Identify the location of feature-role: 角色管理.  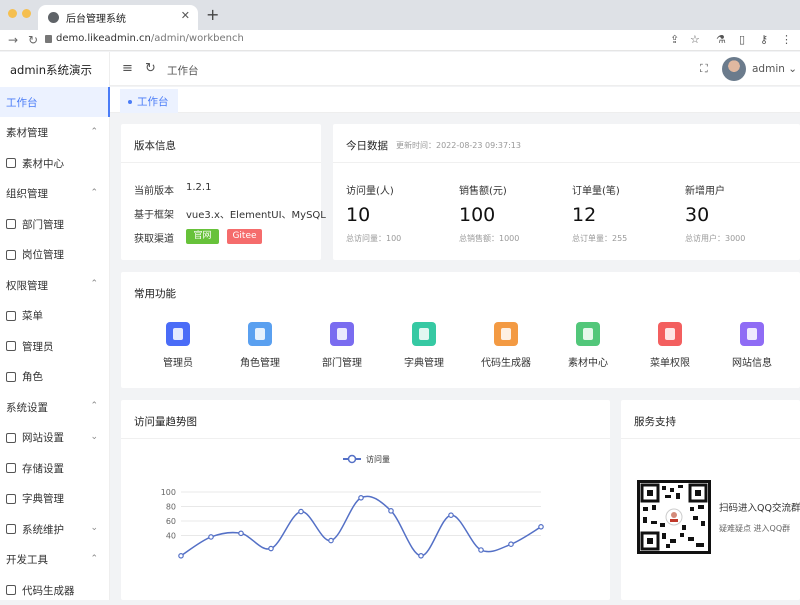
(260, 345).